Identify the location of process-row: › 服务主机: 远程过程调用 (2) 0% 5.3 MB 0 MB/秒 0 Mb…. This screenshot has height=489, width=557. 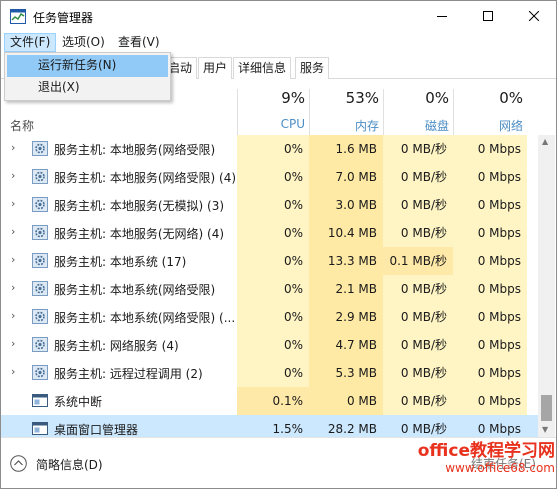
(269, 373).